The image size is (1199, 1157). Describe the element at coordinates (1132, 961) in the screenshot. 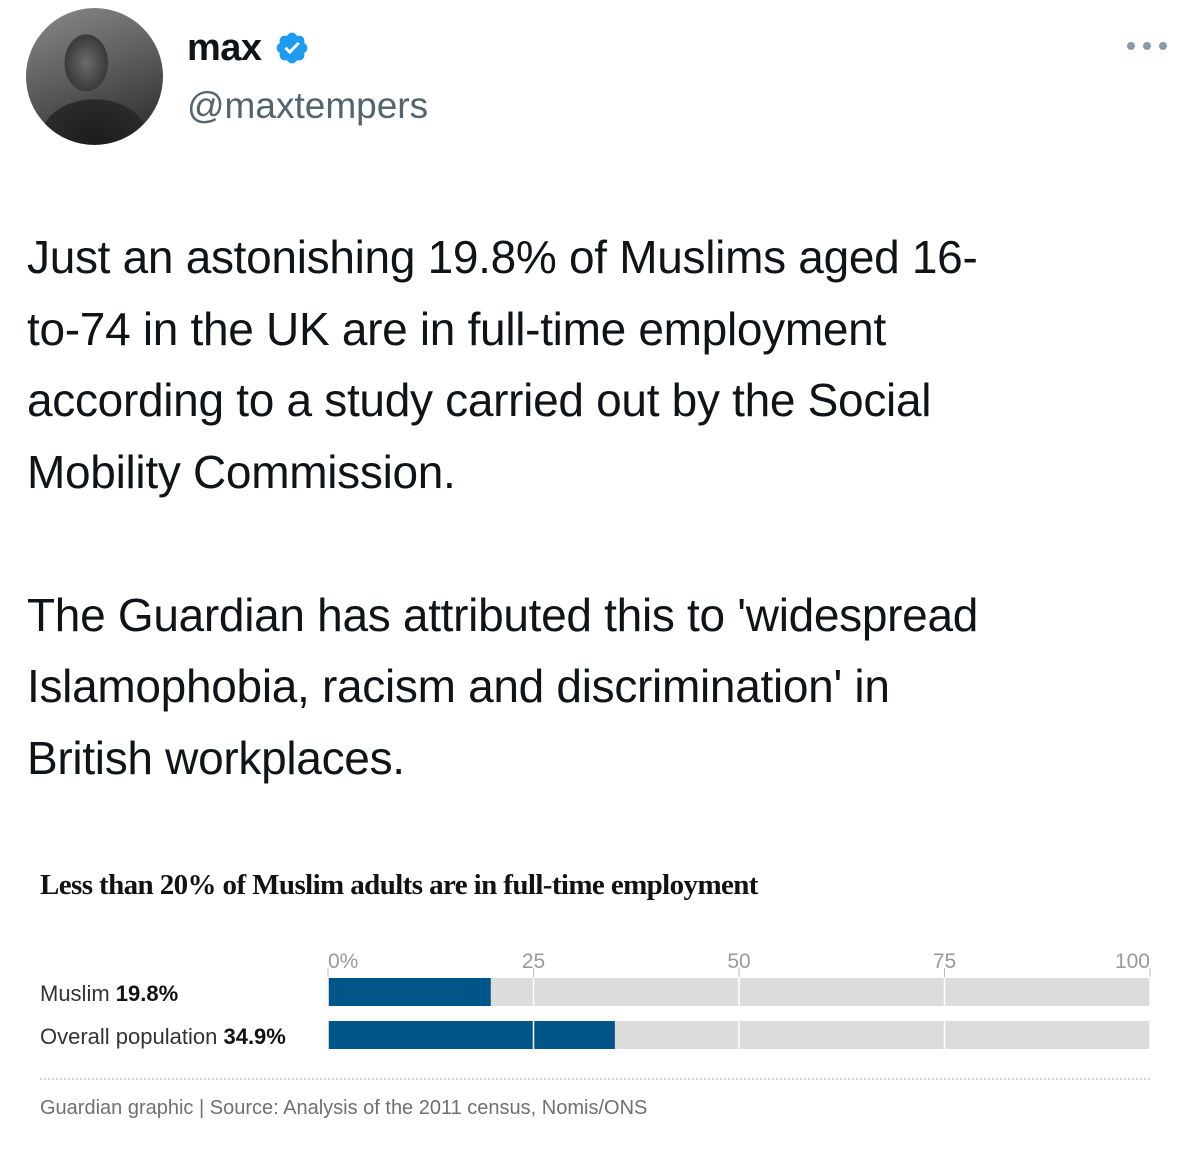

I see `tick-label: 100` at that location.